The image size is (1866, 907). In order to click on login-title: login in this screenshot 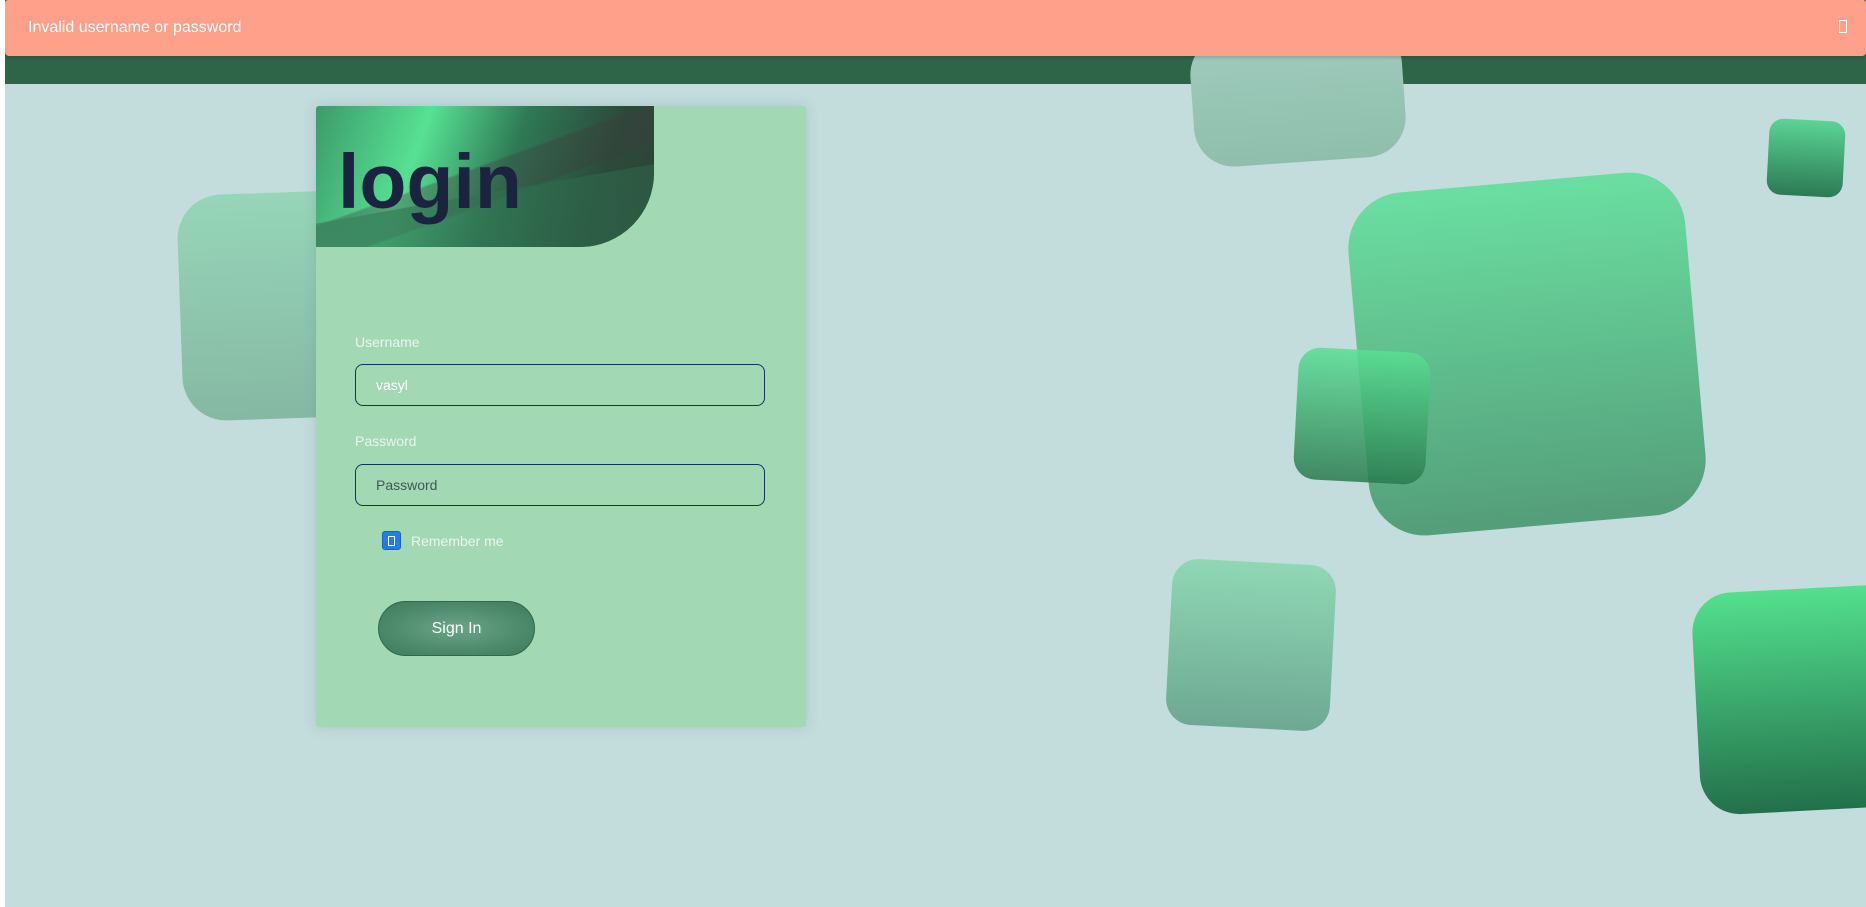, I will do `click(430, 182)`.